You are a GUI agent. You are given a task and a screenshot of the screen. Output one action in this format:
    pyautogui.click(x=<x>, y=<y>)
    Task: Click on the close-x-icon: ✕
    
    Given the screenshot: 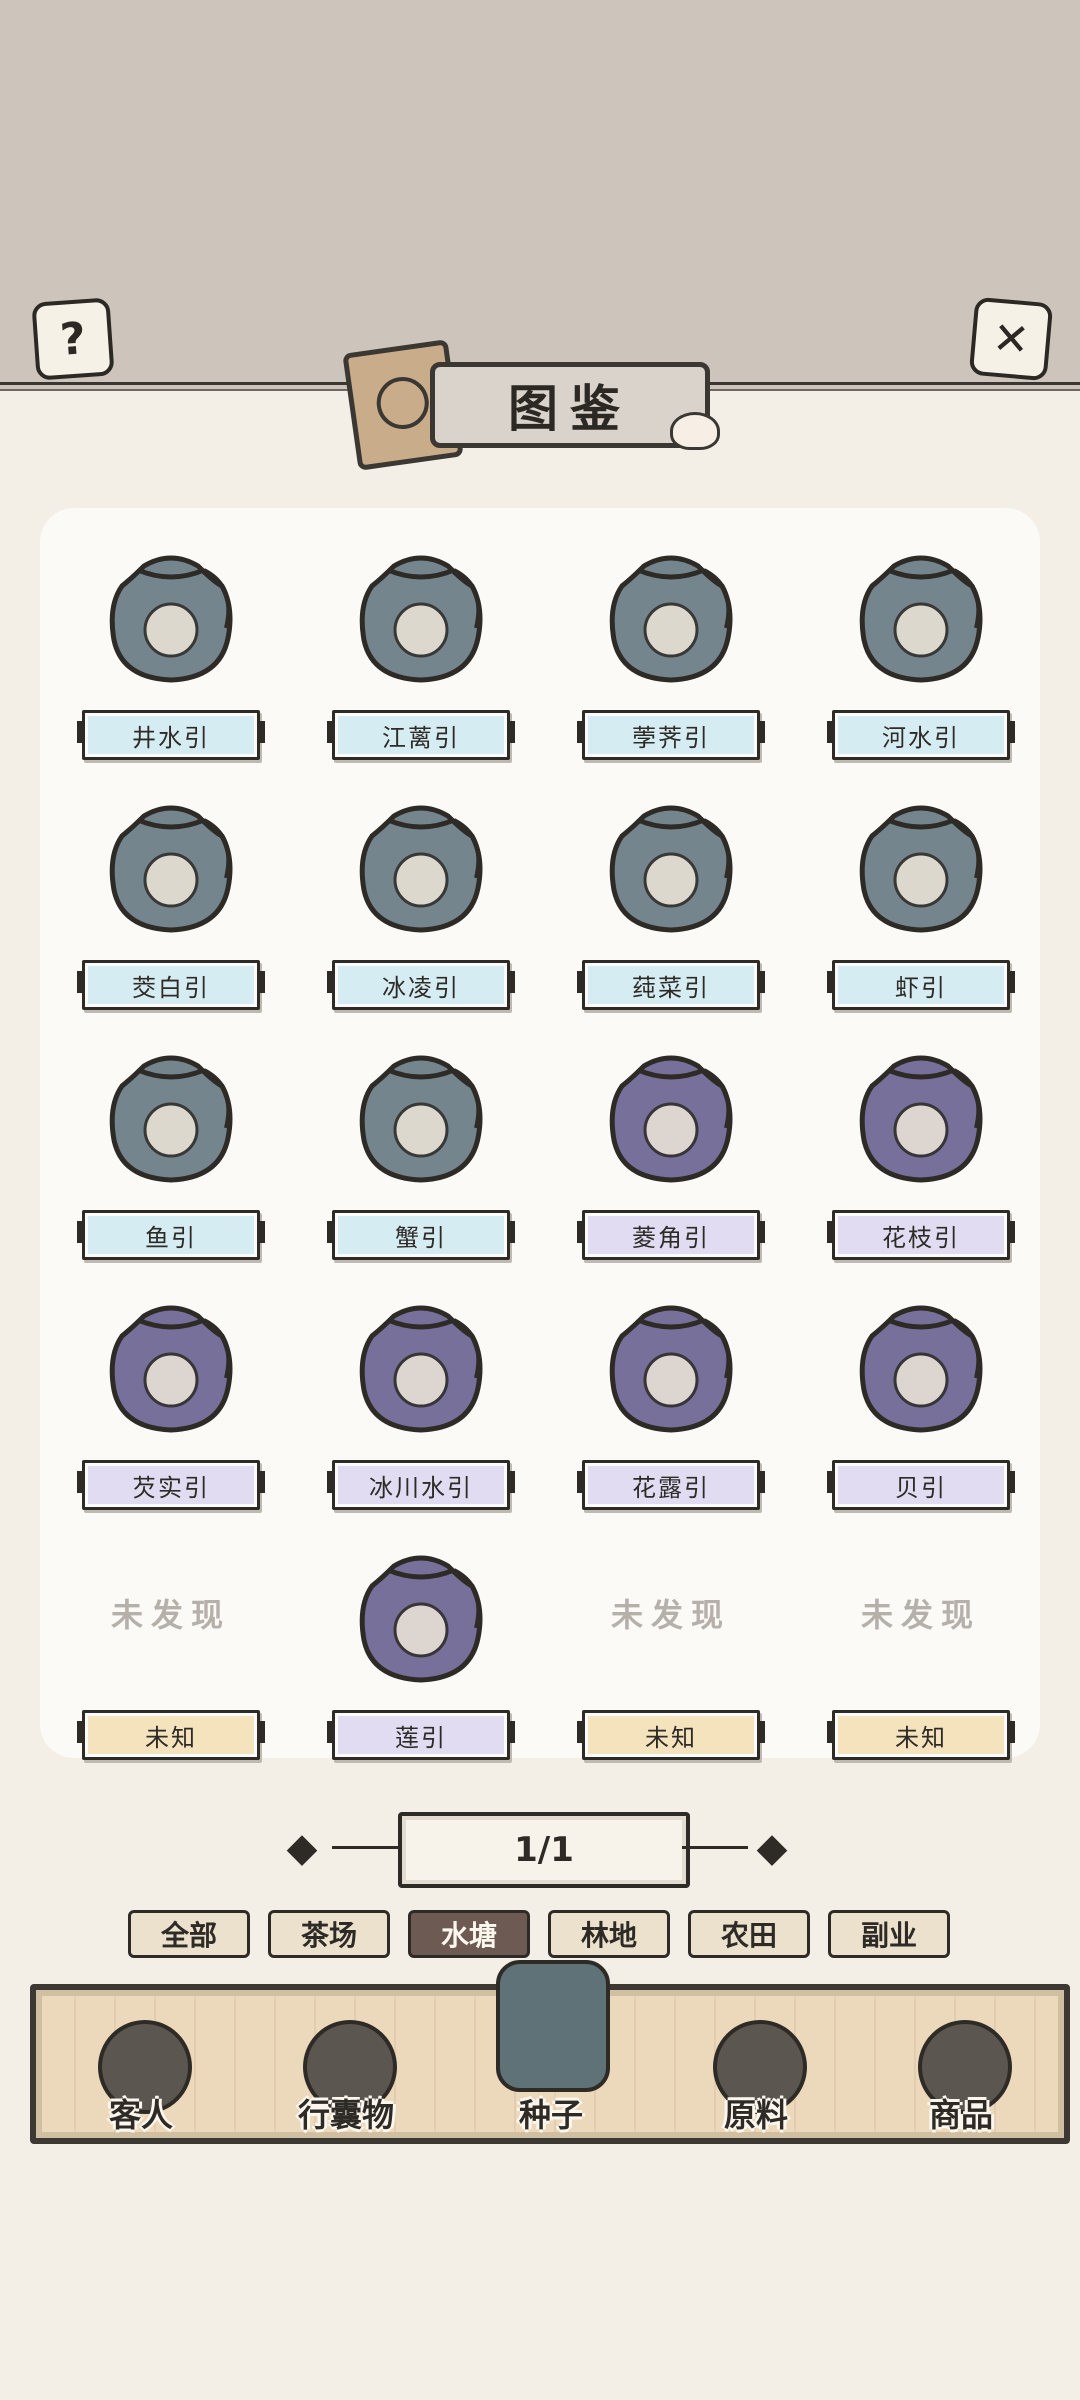 What is the action you would take?
    pyautogui.click(x=1011, y=339)
    